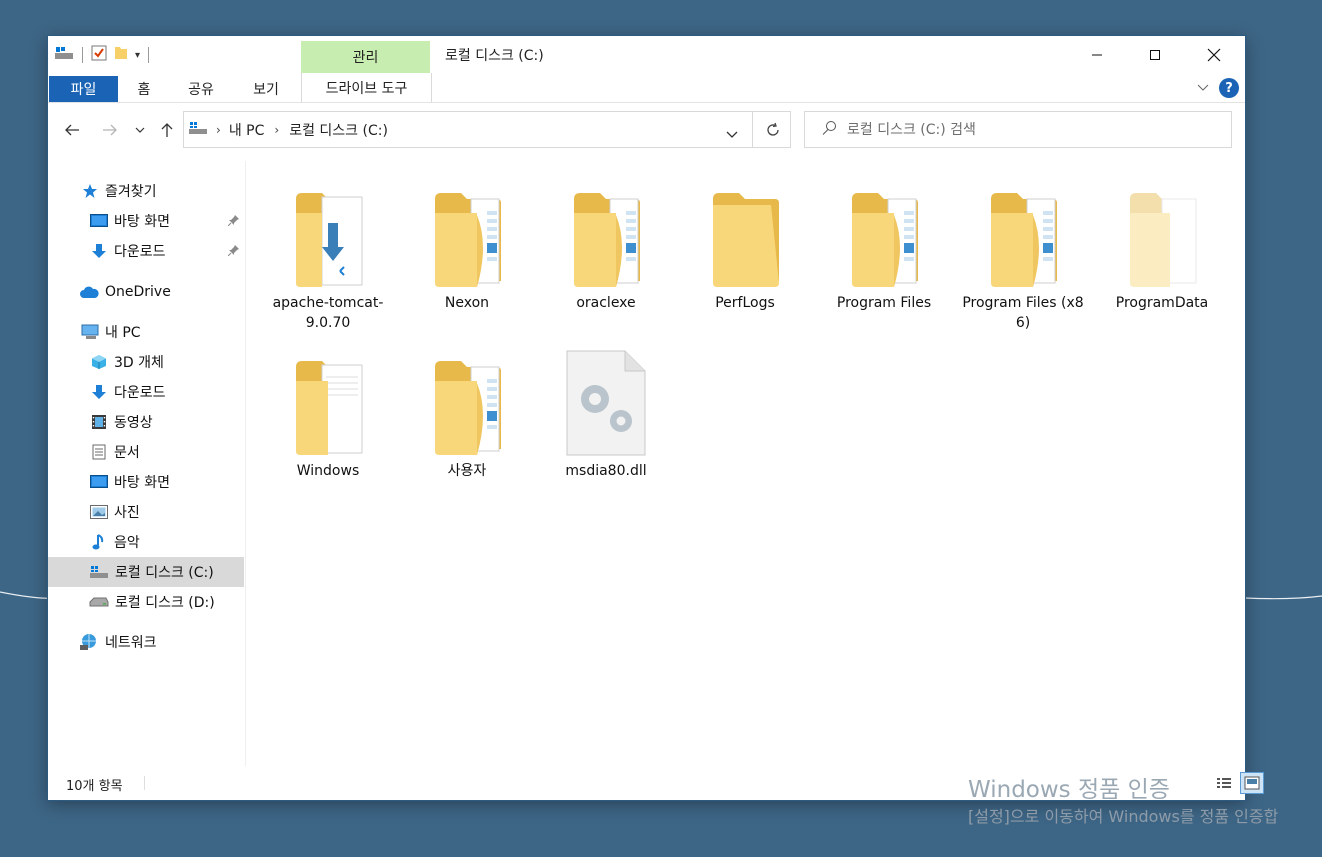  I want to click on sidebar-item-pictures: 사진, so click(146, 512).